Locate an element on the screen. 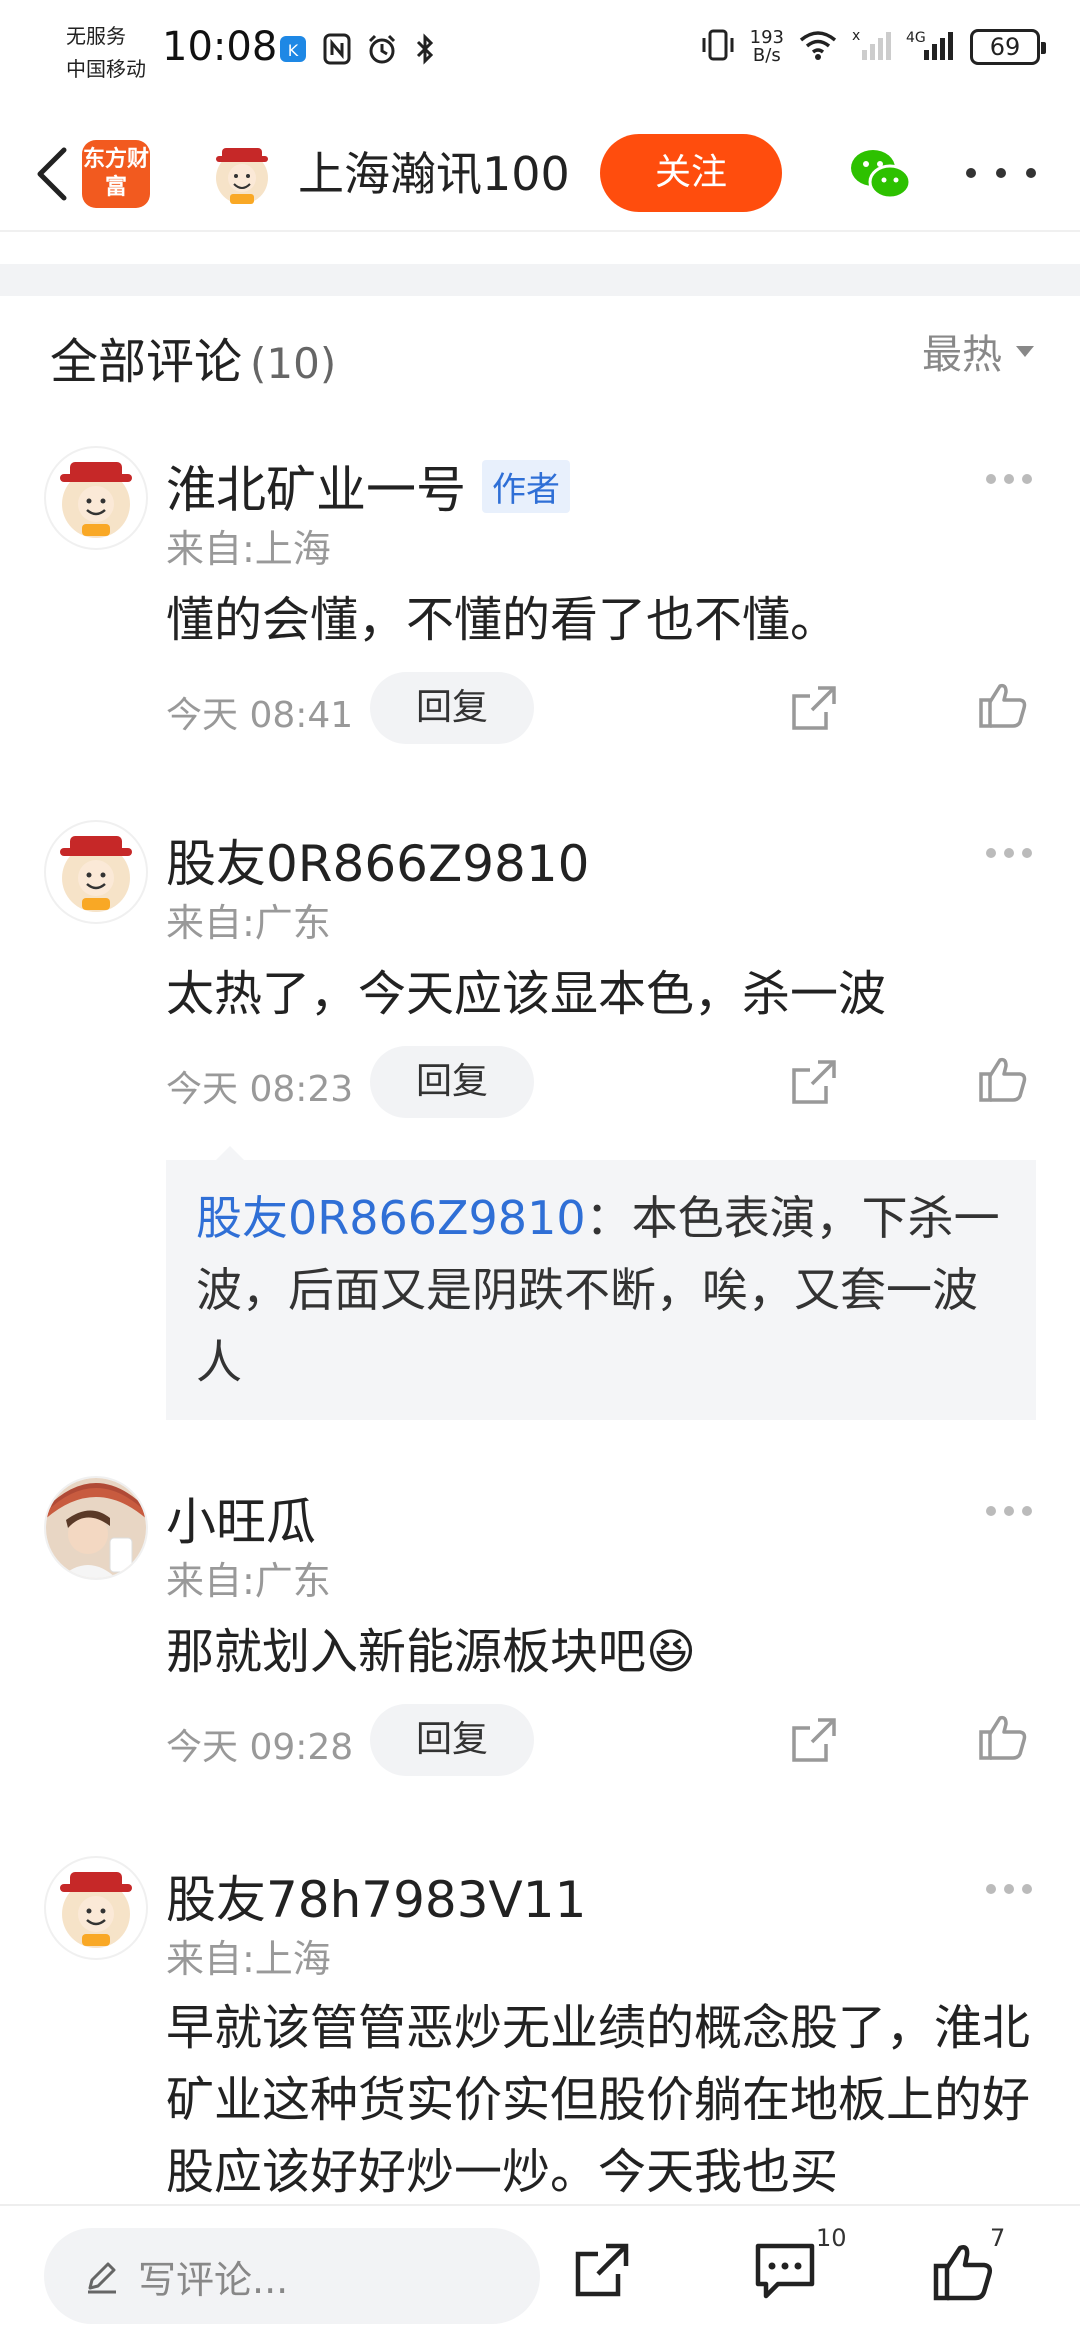 This screenshot has height=2340, width=1080. comments-section-title: 全部评论 (10) is located at coordinates (193, 357).